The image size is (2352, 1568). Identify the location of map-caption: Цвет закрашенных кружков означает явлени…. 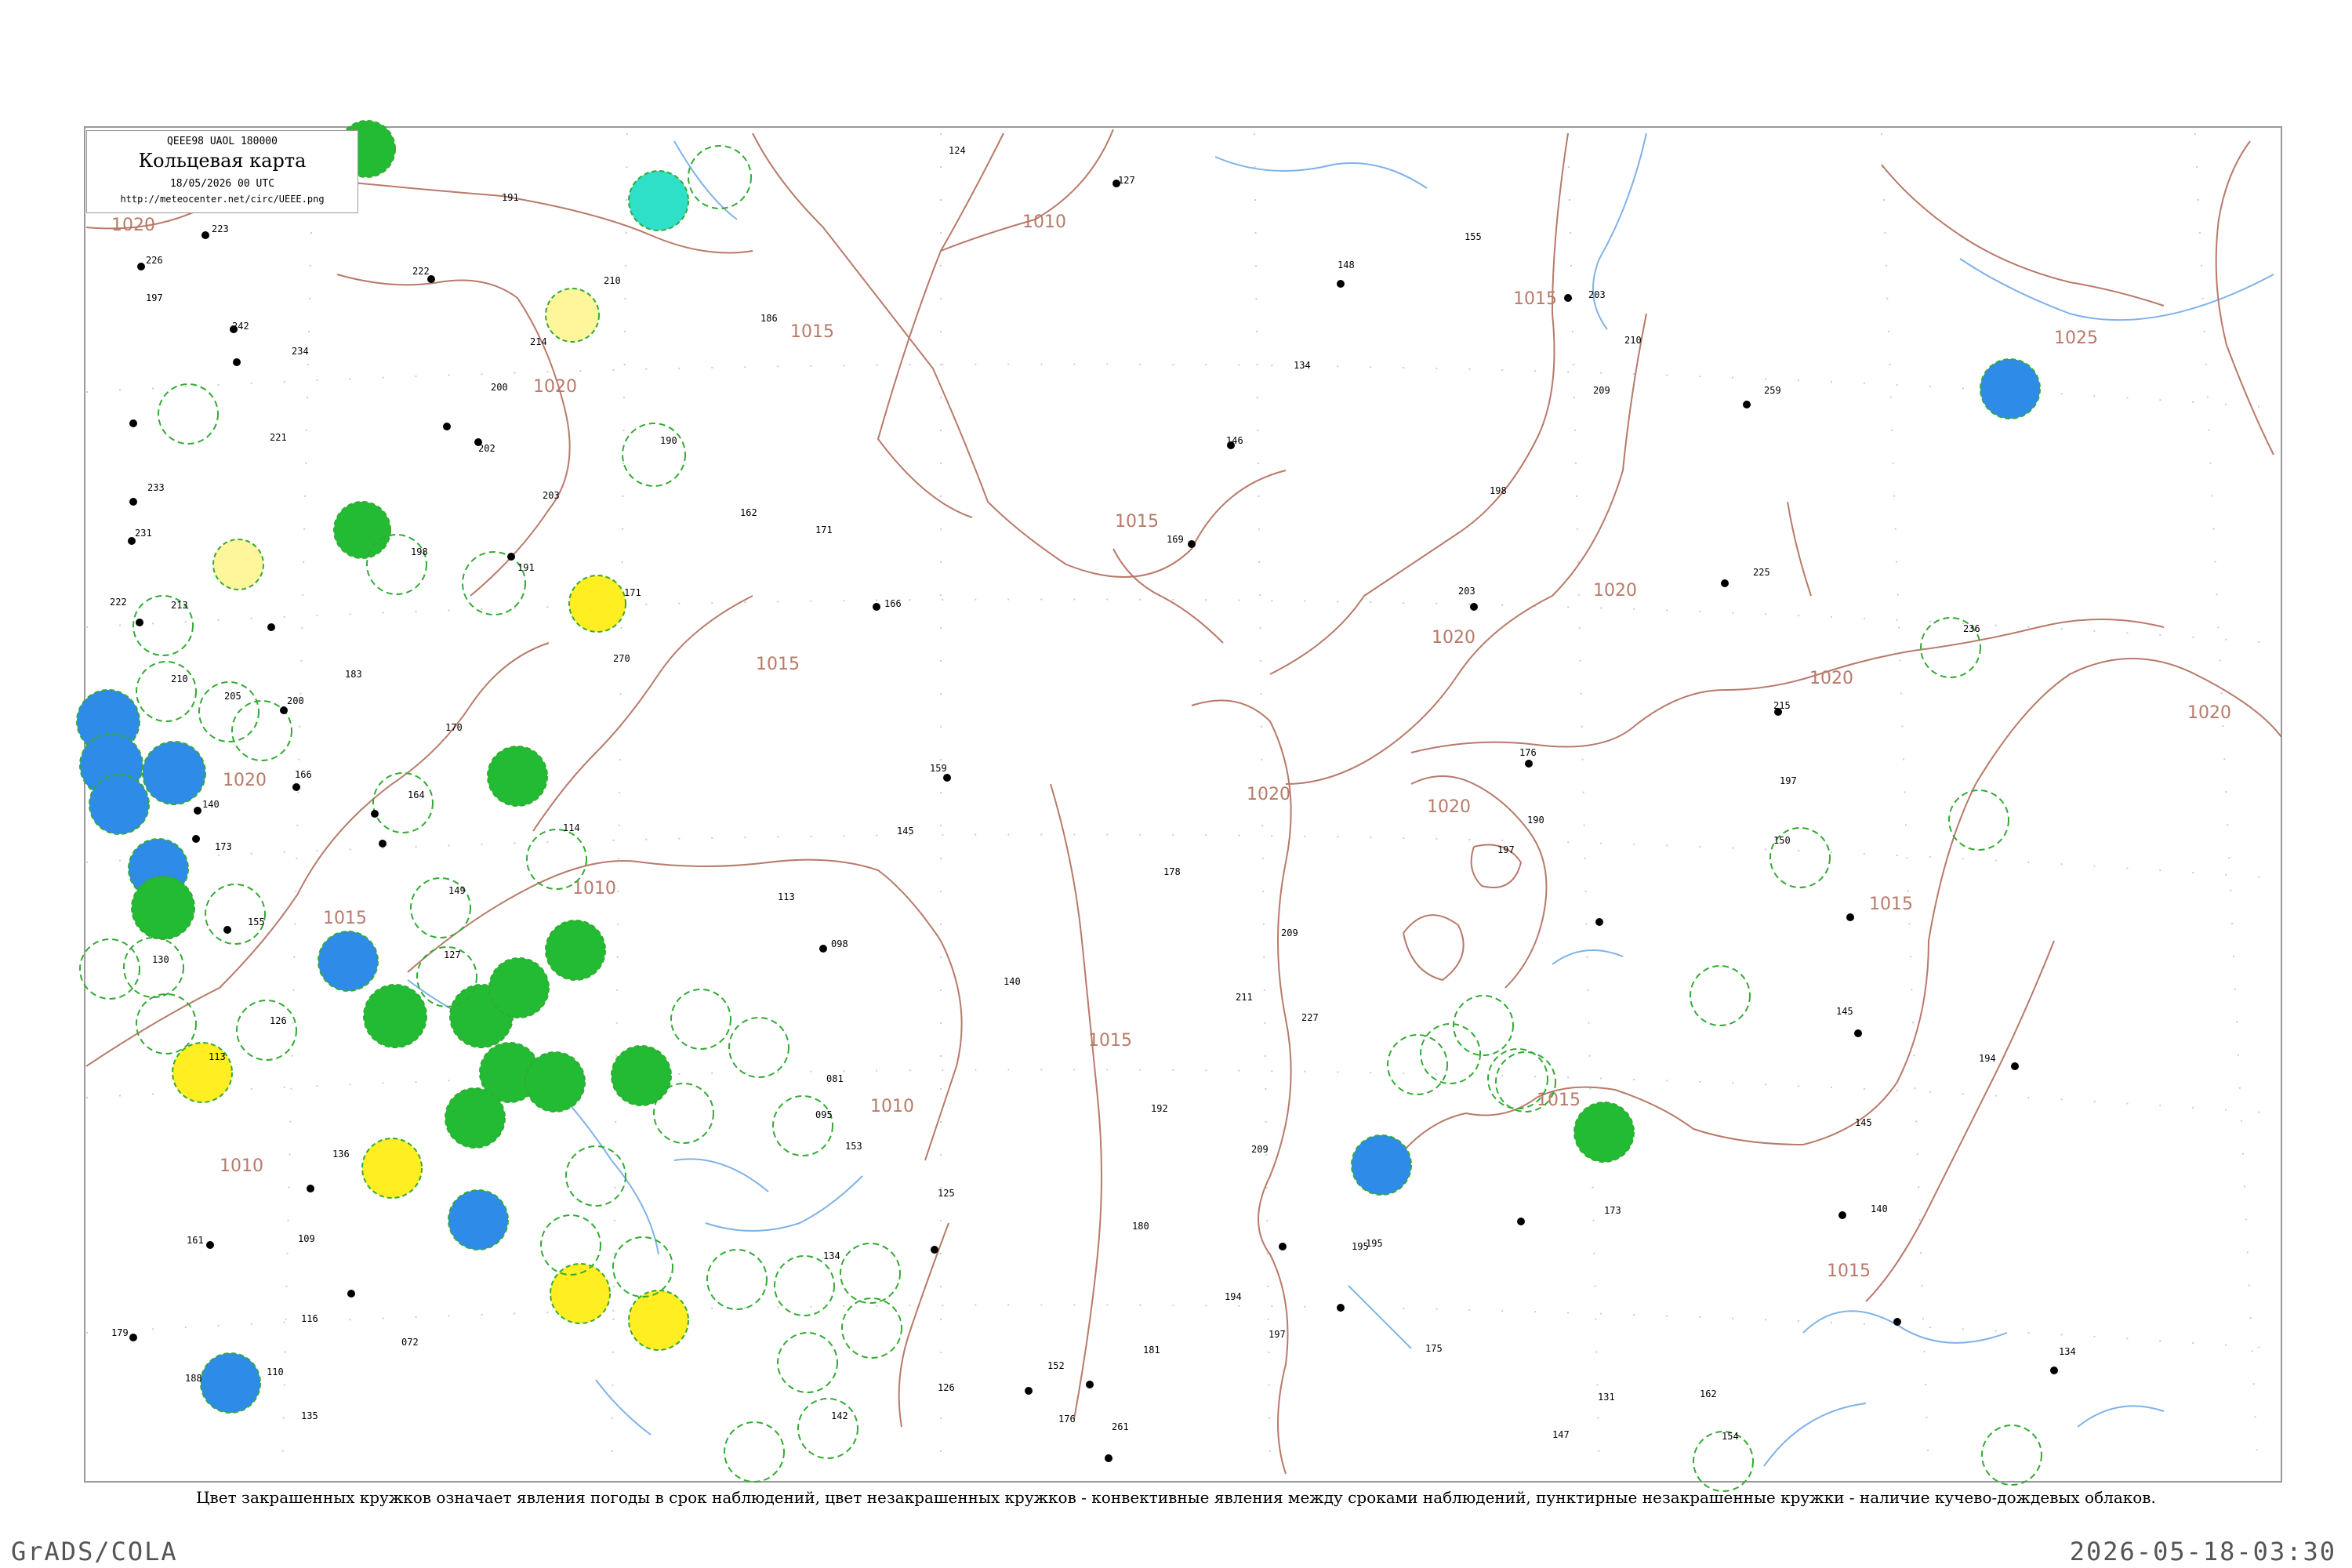
(1176, 1497).